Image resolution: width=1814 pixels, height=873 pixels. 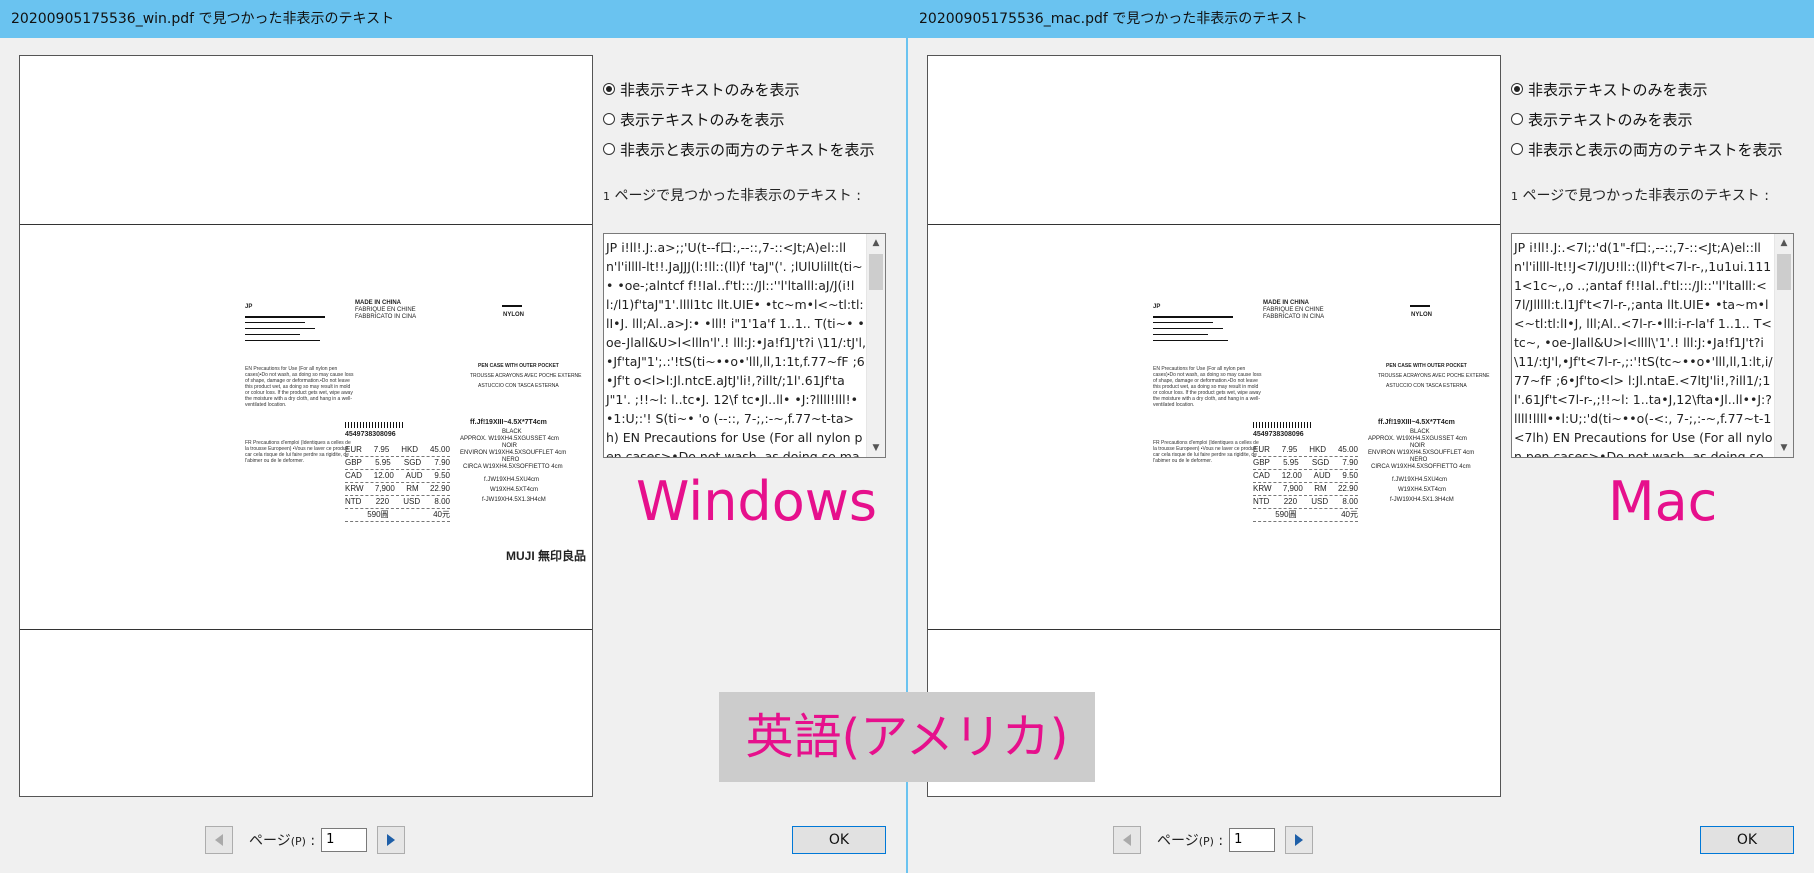 What do you see at coordinates (1419, 460) in the screenshot?
I see `doc-nero: NERO` at bounding box center [1419, 460].